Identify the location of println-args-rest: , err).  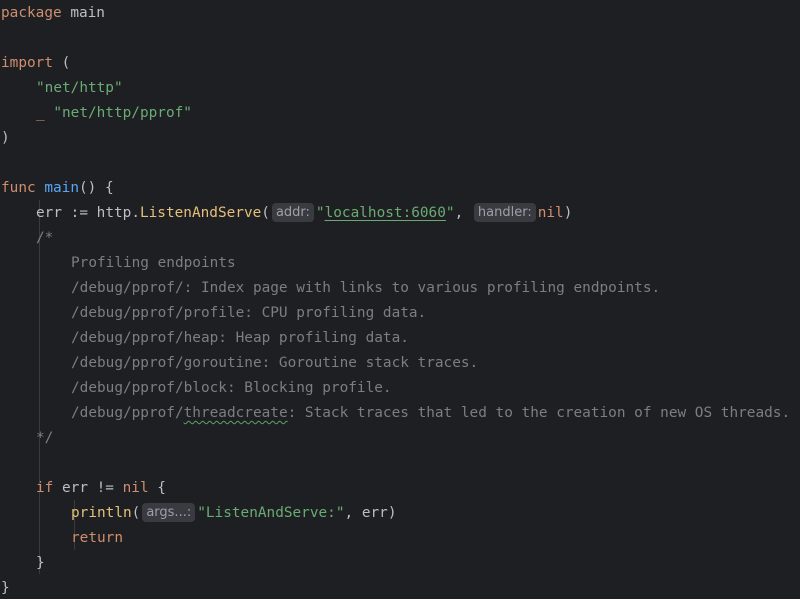
(370, 513).